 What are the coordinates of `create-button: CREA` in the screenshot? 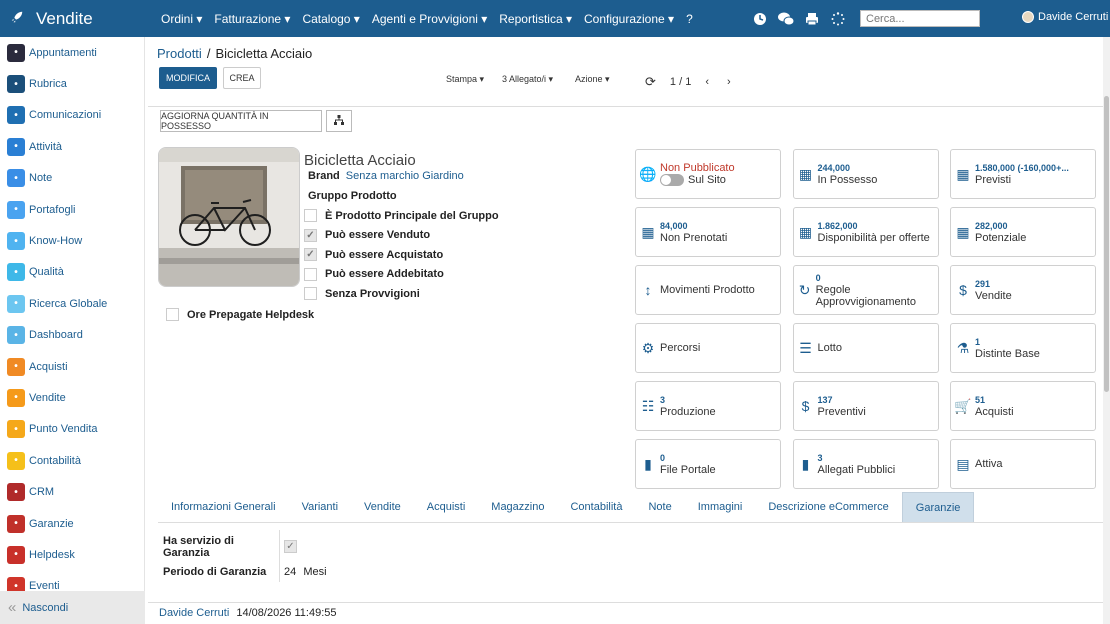 It's located at (242, 78).